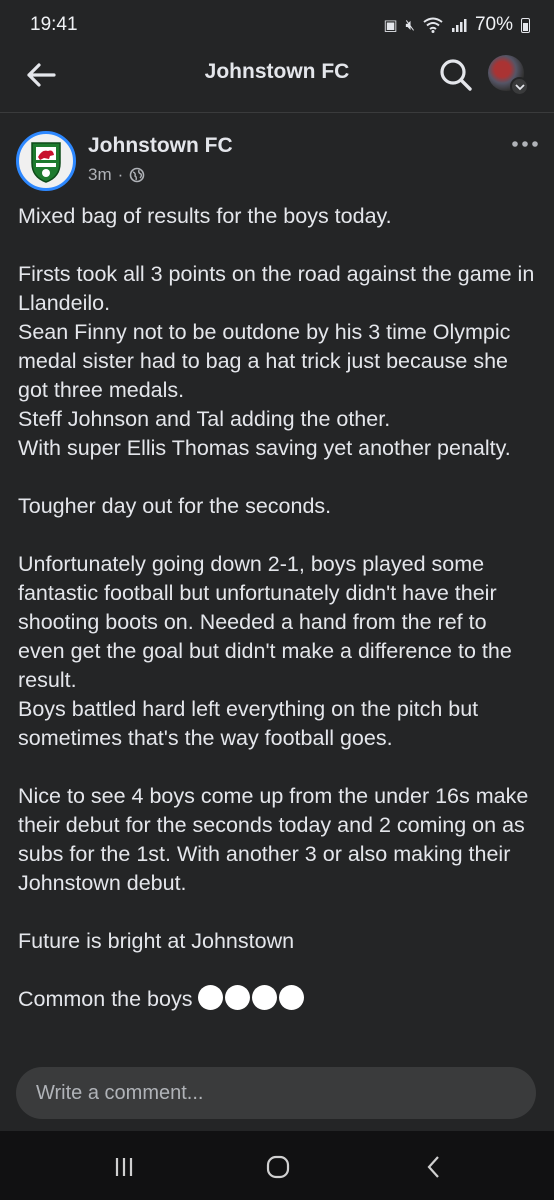 Image resolution: width=554 pixels, height=1200 pixels. Describe the element at coordinates (137, 175) in the screenshot. I see `globe-icon` at that location.